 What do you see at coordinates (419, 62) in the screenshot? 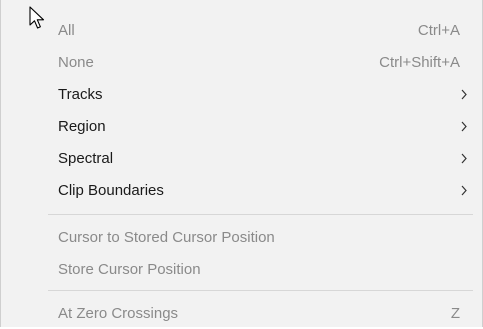
I see `menu-item-shortcut: Ctrl+Shift+A` at bounding box center [419, 62].